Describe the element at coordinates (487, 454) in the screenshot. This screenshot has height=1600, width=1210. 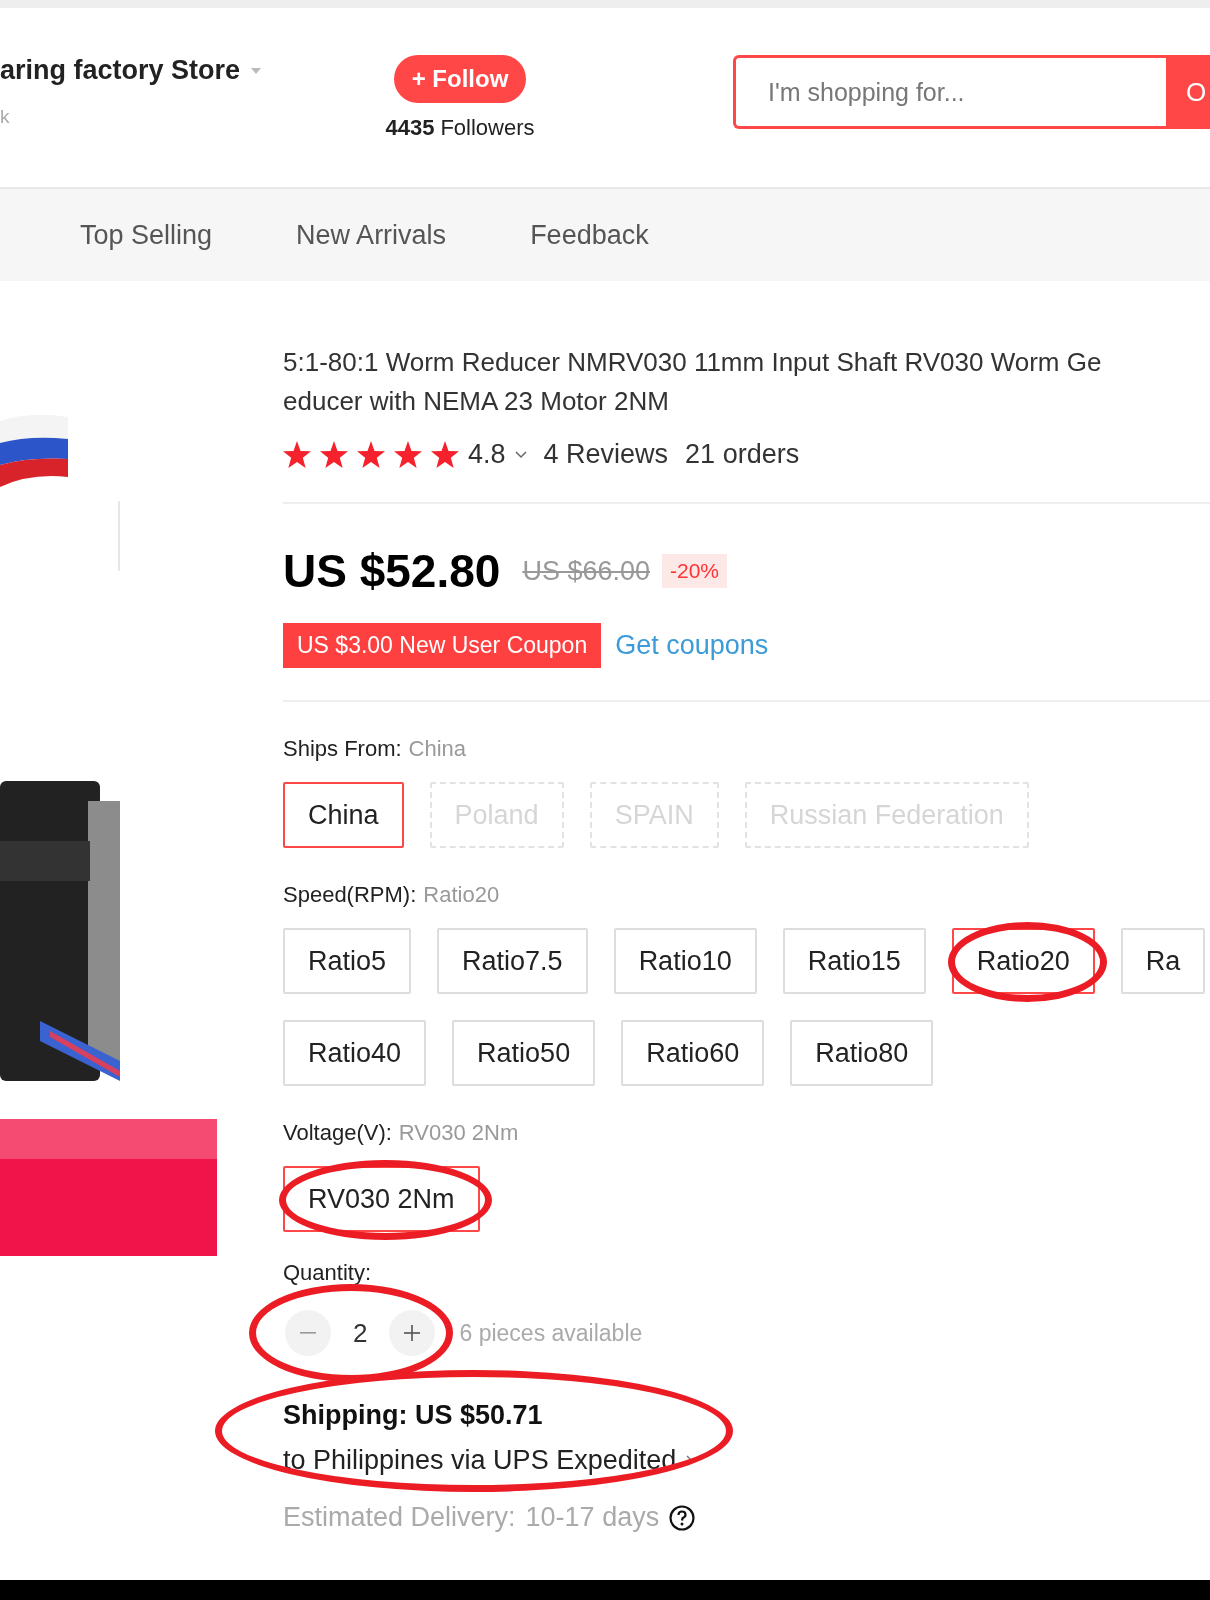
I see `rating-value: 4.8` at that location.